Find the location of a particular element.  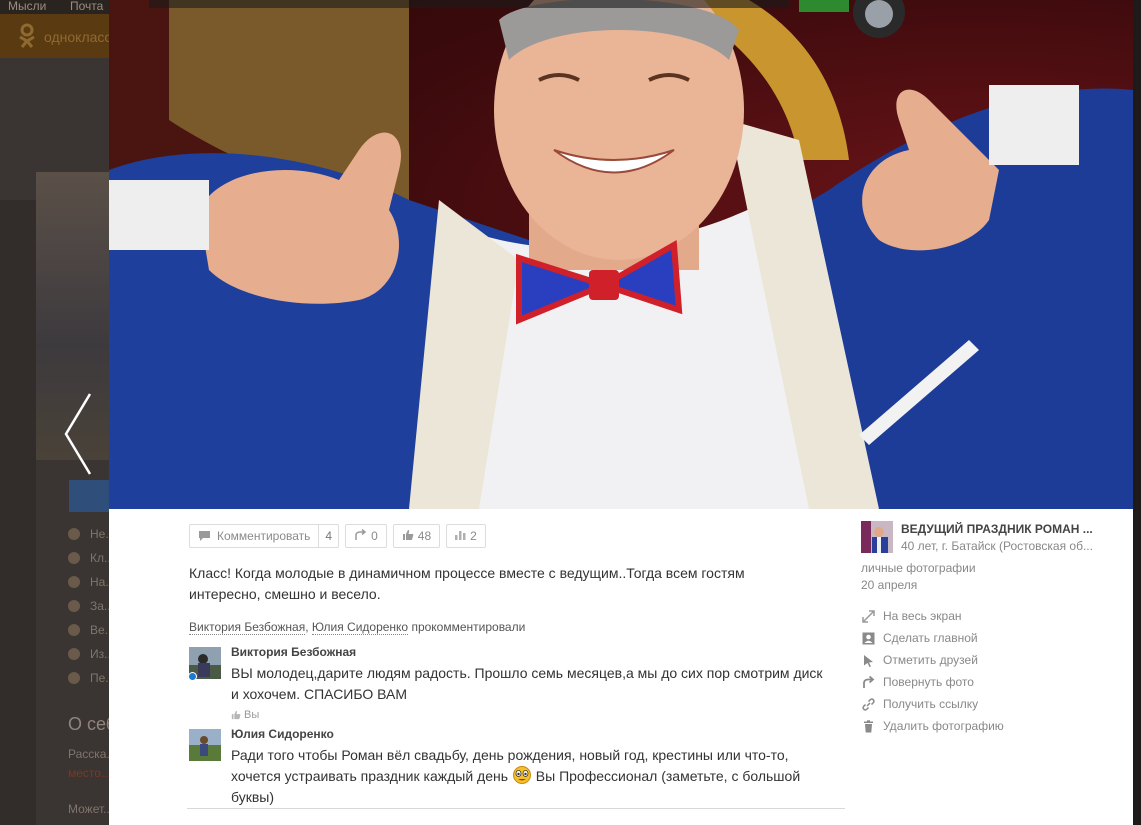

side-item-label: Получить ссылку is located at coordinates (931, 704).